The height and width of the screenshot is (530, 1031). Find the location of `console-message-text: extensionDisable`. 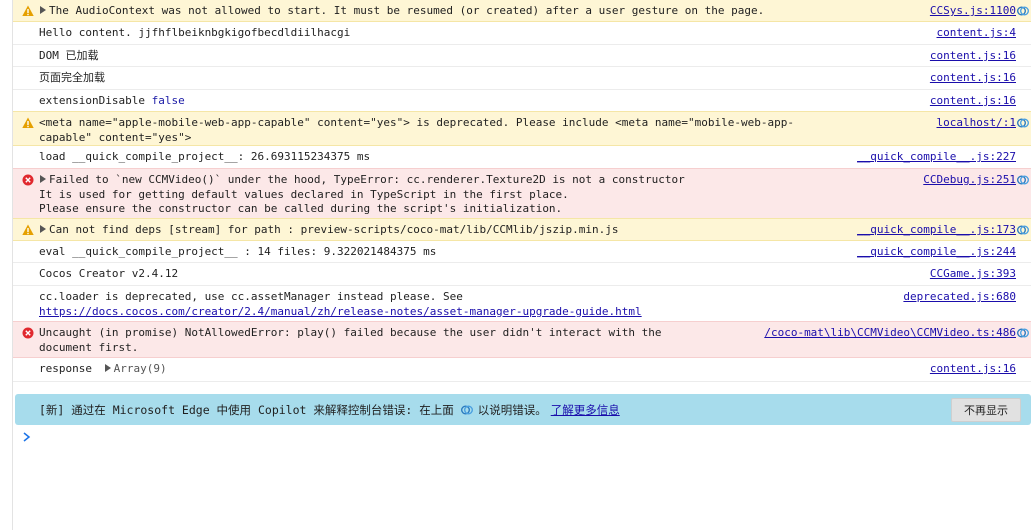

console-message-text: extensionDisable is located at coordinates (92, 100).